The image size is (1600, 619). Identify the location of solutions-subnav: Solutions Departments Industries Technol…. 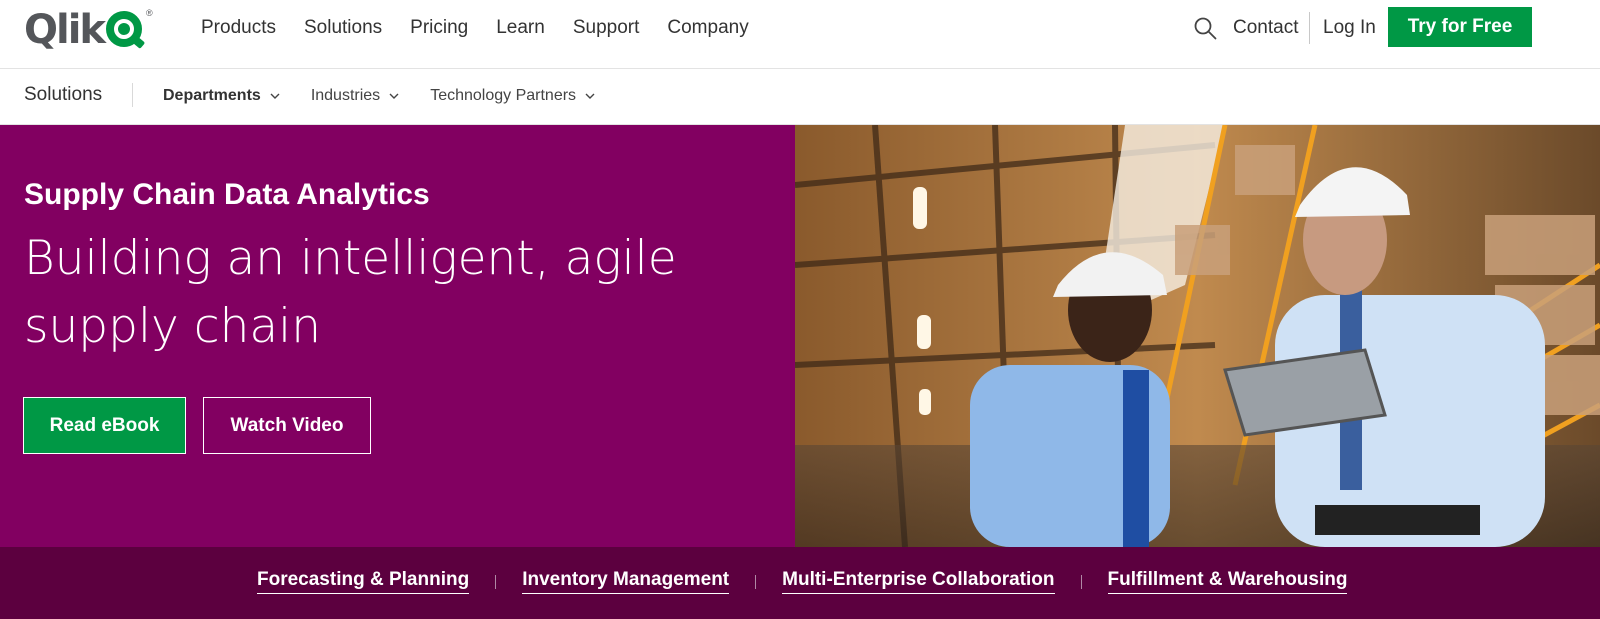
(800, 97).